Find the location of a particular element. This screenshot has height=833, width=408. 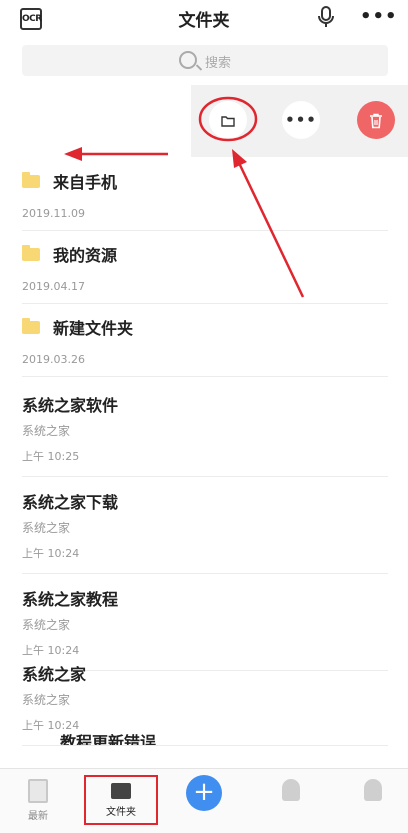

tab-tools is located at coordinates (291, 792).